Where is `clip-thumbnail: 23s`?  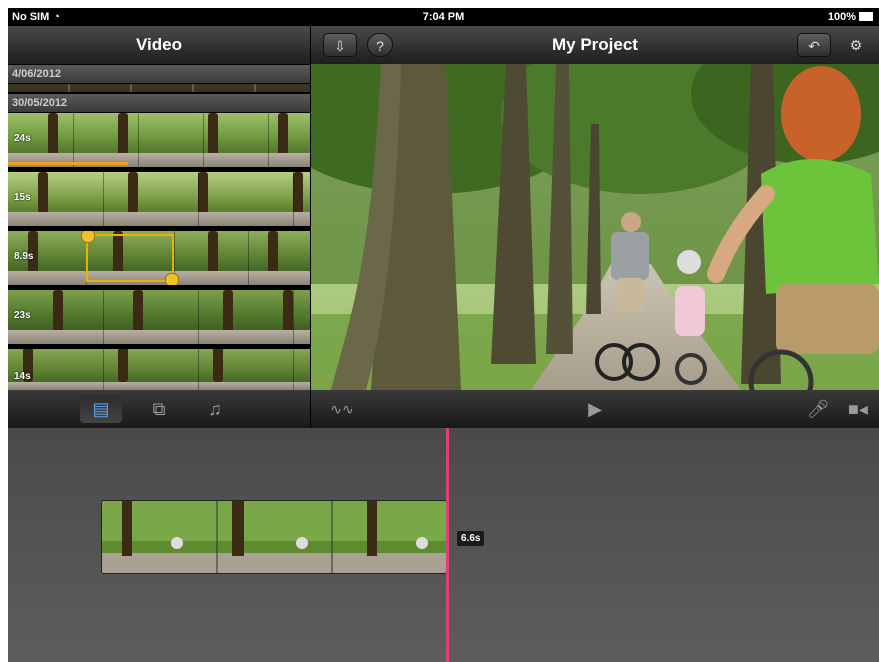 clip-thumbnail: 23s is located at coordinates (159, 317).